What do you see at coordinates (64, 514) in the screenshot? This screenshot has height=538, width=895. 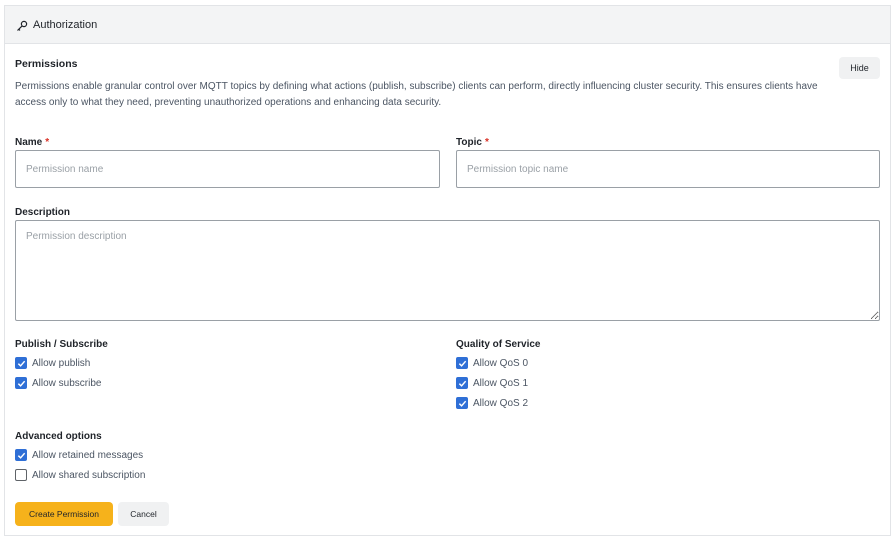 I see `create-permission-button: Create Permission` at bounding box center [64, 514].